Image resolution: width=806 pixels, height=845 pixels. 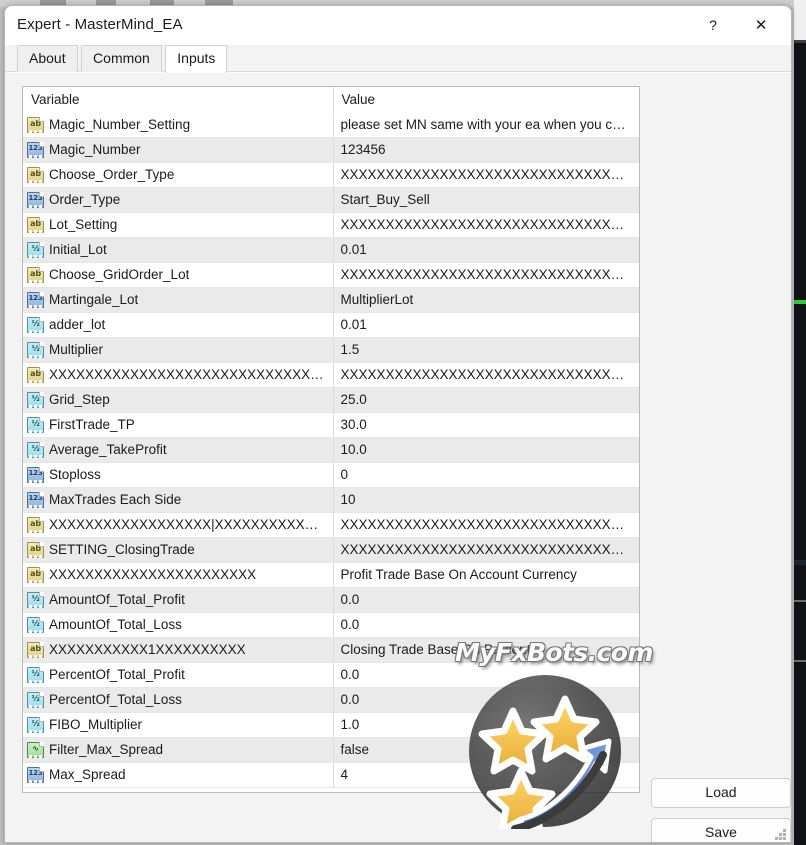 What do you see at coordinates (486, 450) in the screenshot?
I see `value-cell: 10.0` at bounding box center [486, 450].